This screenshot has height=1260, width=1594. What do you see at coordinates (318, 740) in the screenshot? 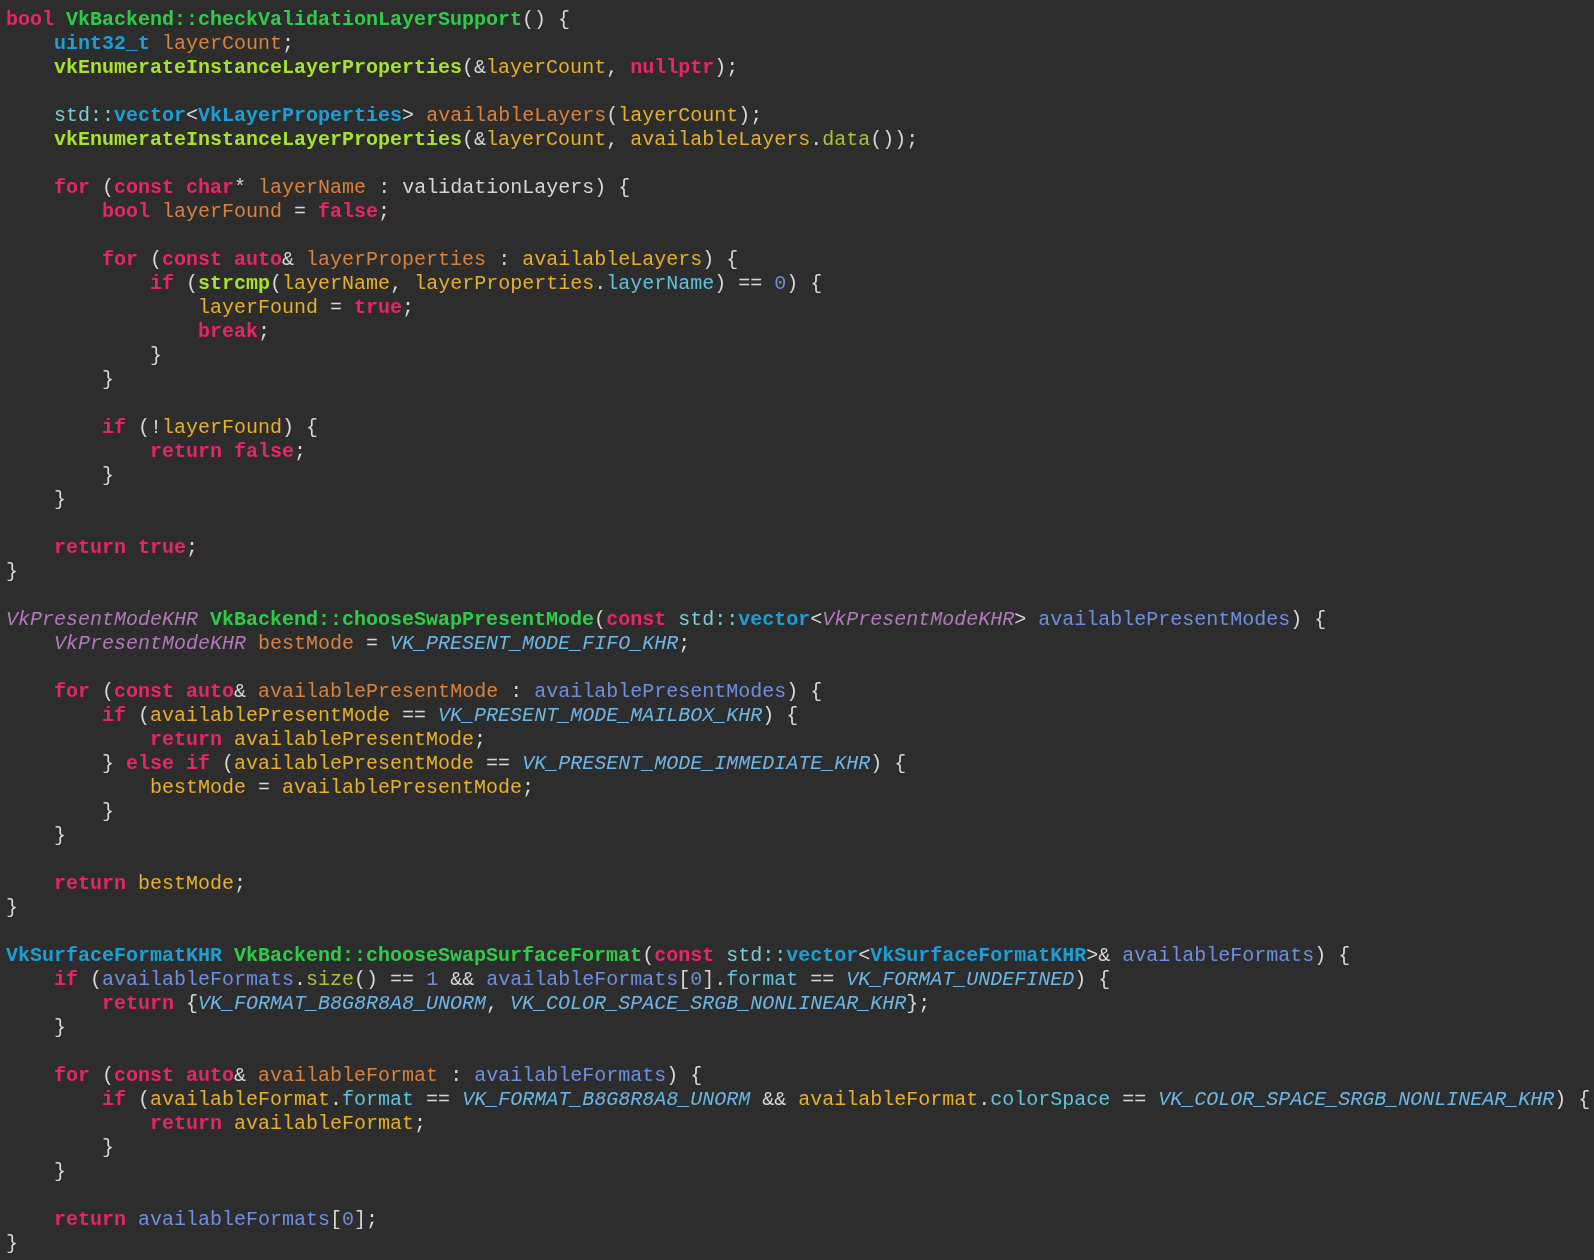
I see `code-line: return availablePresentMode;` at bounding box center [318, 740].